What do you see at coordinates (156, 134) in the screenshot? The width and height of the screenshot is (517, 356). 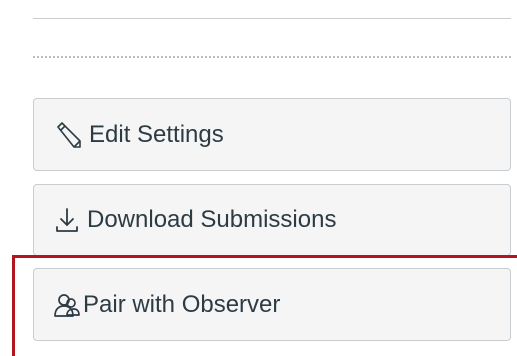 I see `edit-settings-label: Edit Settings` at bounding box center [156, 134].